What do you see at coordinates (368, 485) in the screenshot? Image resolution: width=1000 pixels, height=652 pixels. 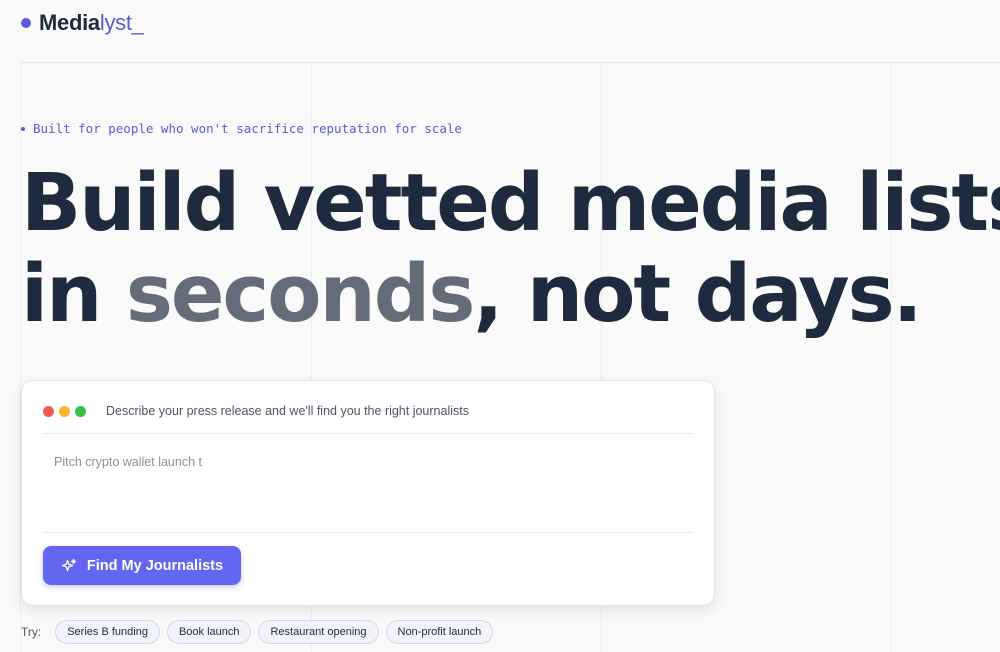 I see `press-release-input: Pitch crypto wallet launch t` at bounding box center [368, 485].